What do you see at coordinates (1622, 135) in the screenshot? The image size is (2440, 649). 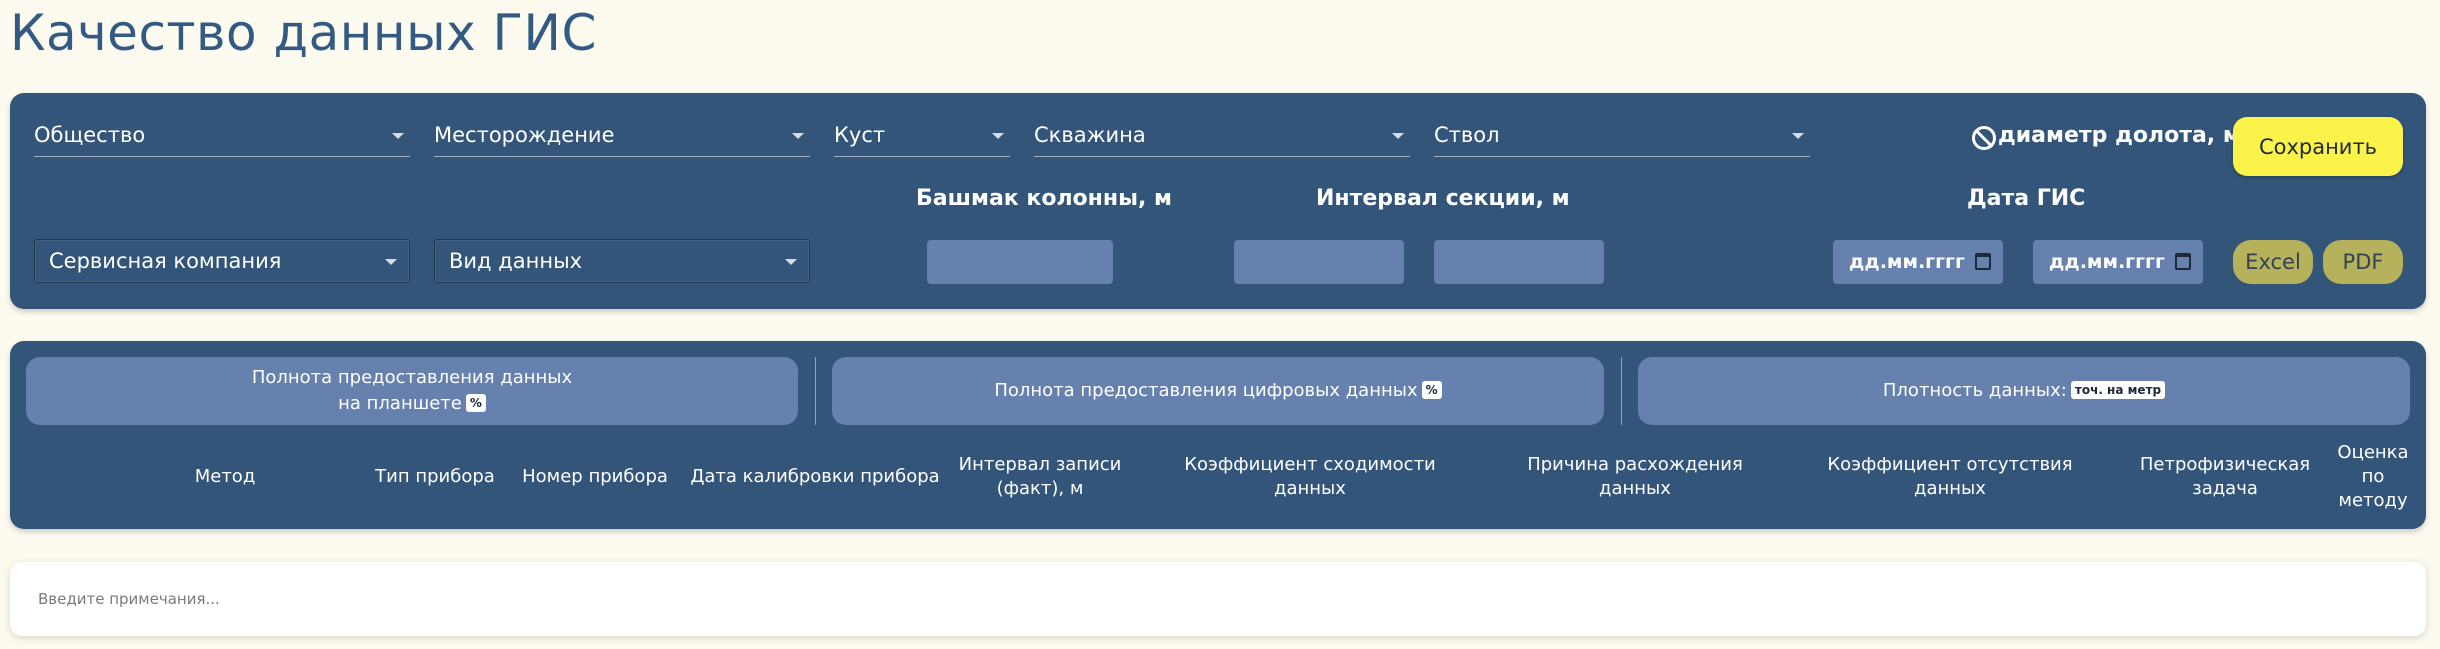 I see `wellbore-select: Ствол` at bounding box center [1622, 135].